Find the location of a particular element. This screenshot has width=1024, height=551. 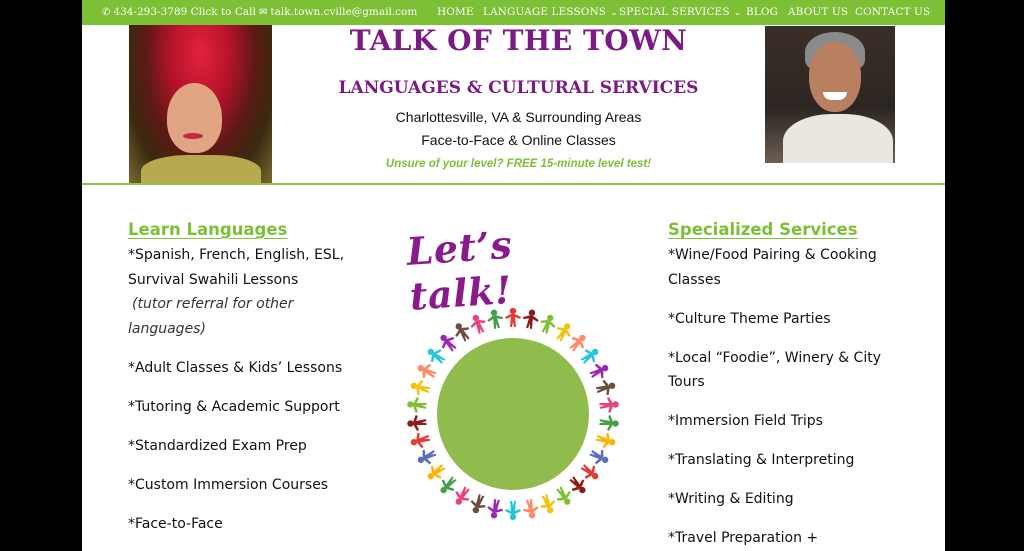

list-item: *Travel Preparation + is located at coordinates (743, 538).